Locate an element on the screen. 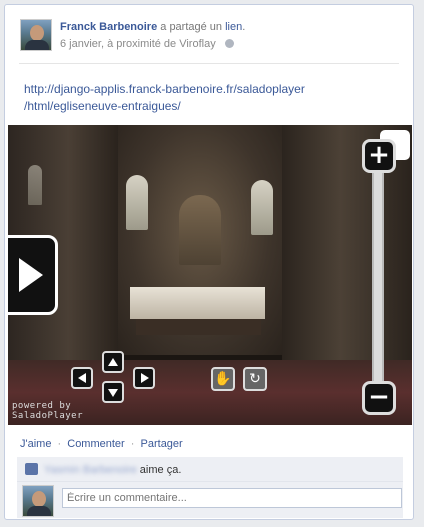 The width and height of the screenshot is (424, 527). comment-composer is located at coordinates (210, 500).